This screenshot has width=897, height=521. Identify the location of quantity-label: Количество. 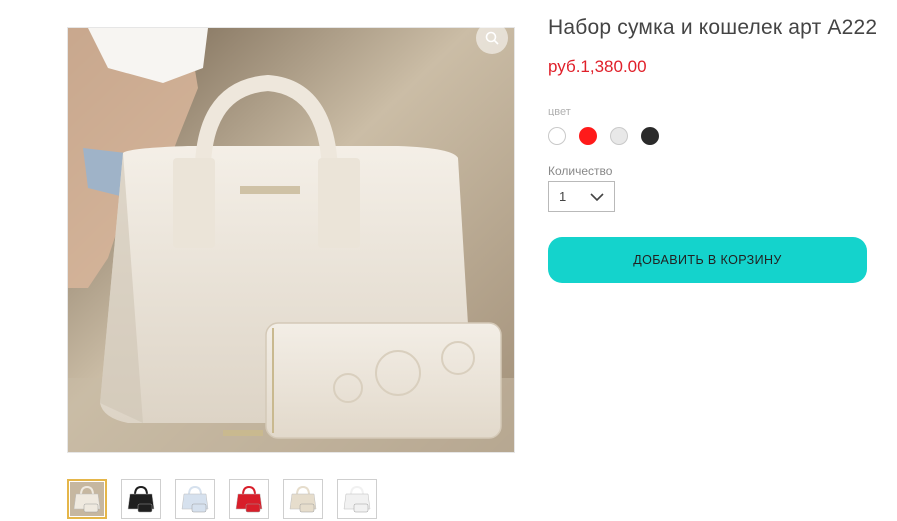
(580, 171).